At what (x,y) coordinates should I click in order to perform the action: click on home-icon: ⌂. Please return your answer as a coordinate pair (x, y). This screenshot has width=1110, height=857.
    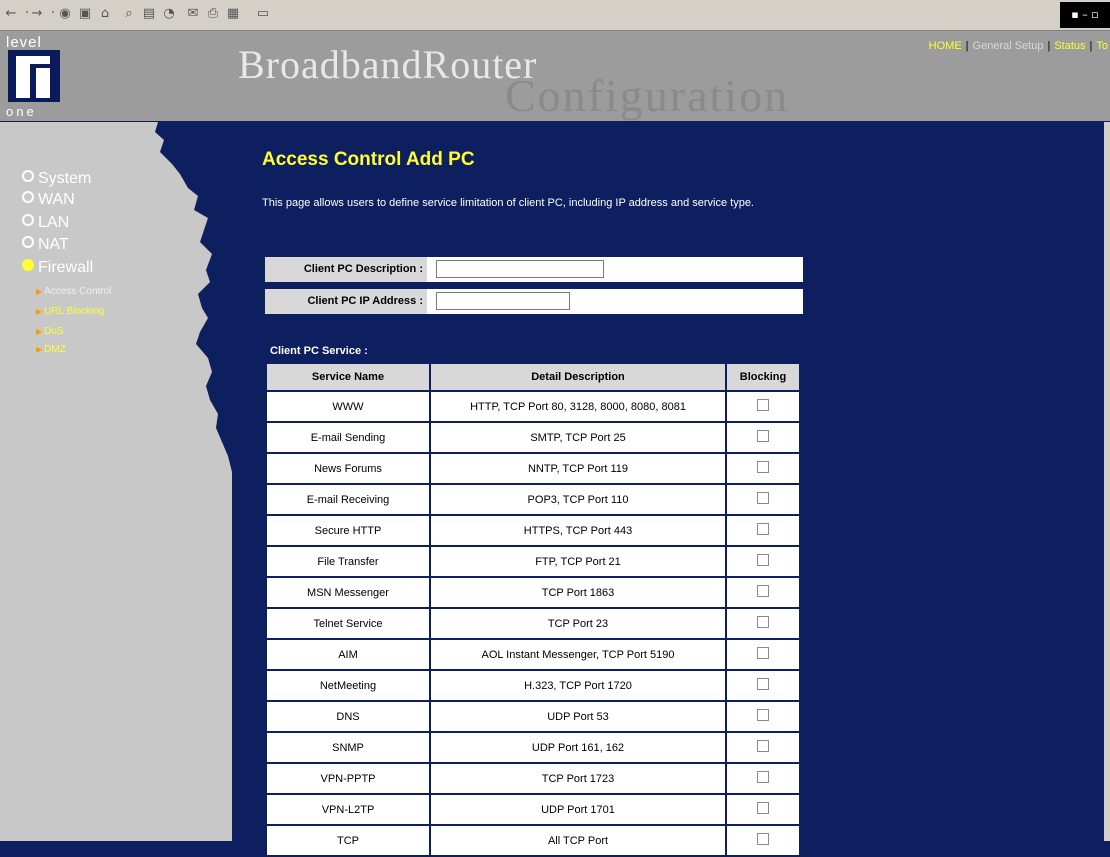
    Looking at the image, I should click on (105, 14).